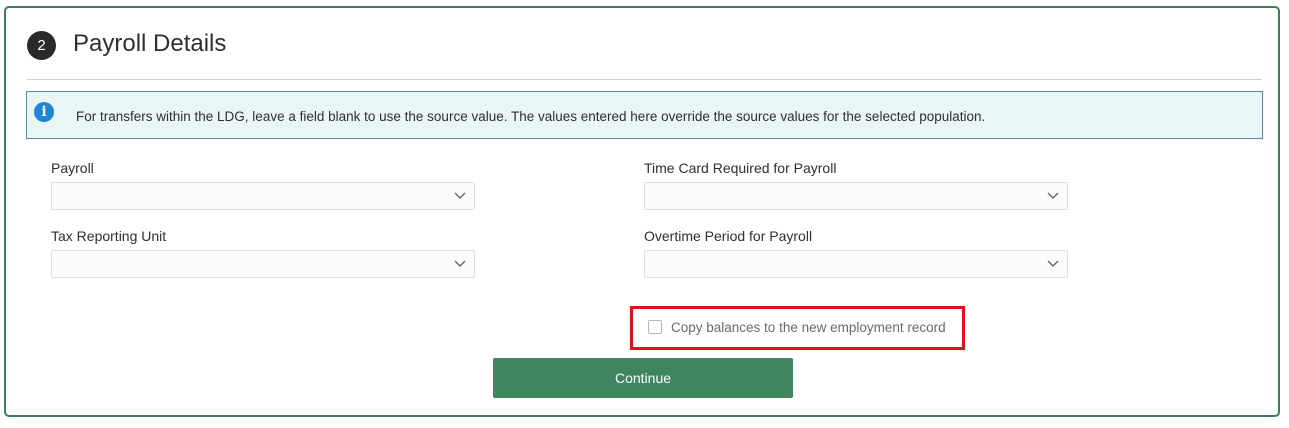 The width and height of the screenshot is (1289, 428). What do you see at coordinates (856, 196) in the screenshot?
I see `time-card-required-select` at bounding box center [856, 196].